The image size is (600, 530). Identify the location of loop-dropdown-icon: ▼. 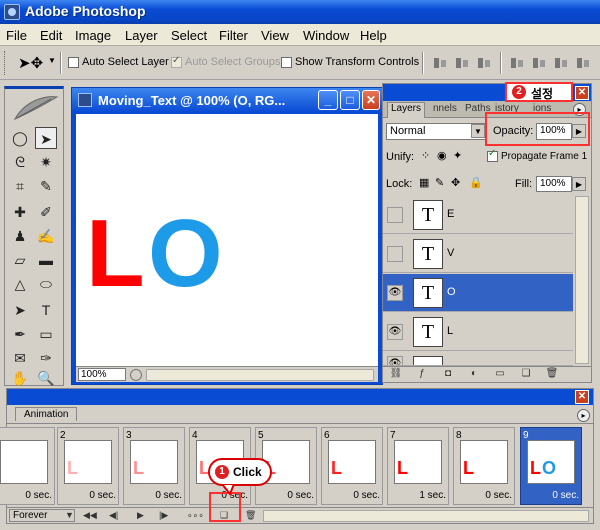
(69, 515).